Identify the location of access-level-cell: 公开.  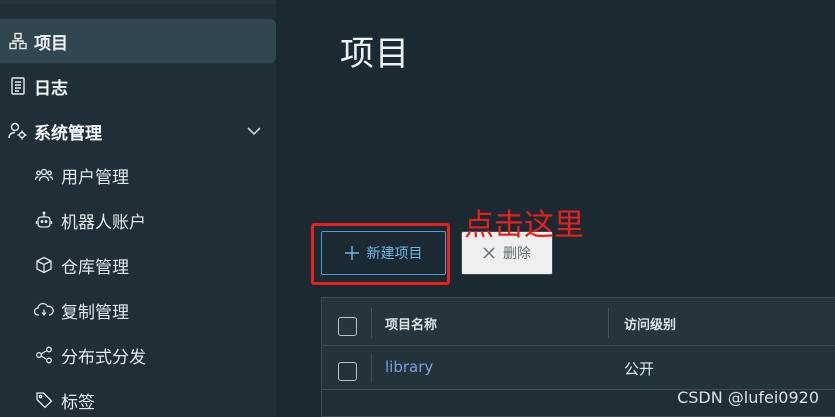
(639, 369).